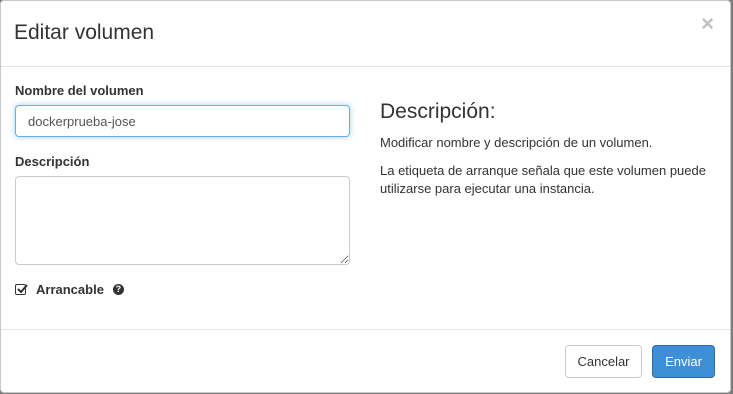 The image size is (733, 394). I want to click on bootable-label: Arrancable, so click(70, 289).